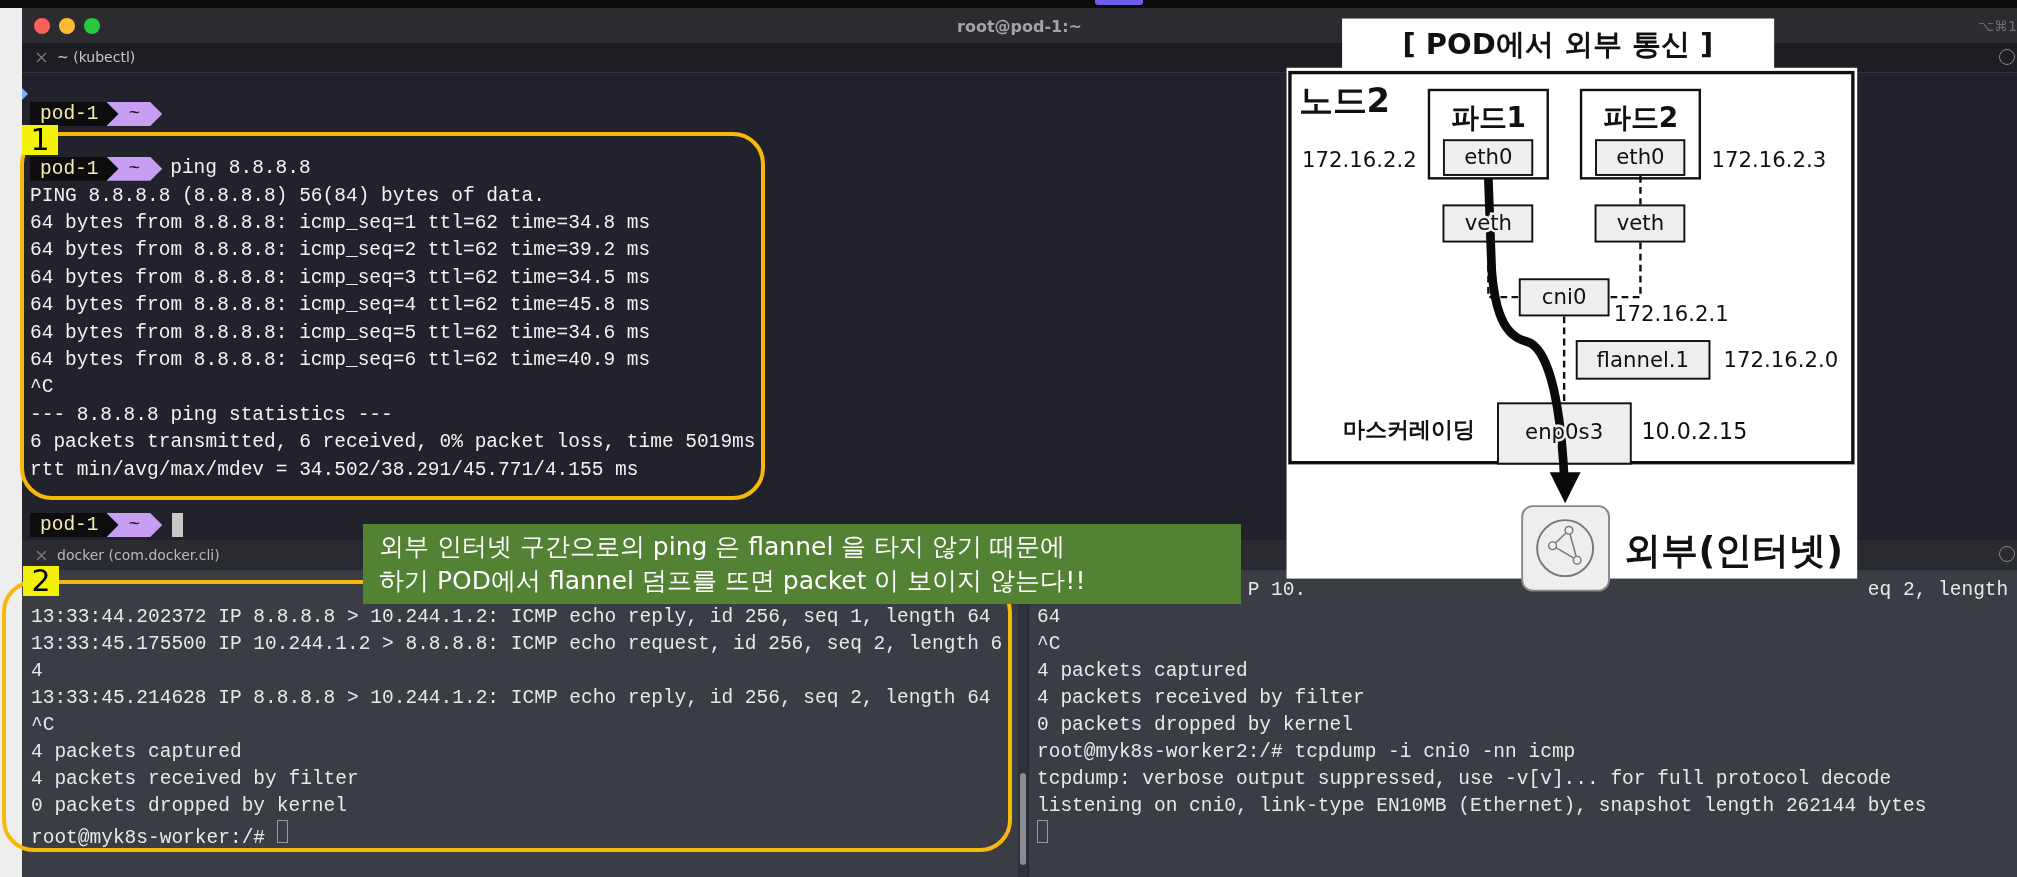 The width and height of the screenshot is (2017, 877). What do you see at coordinates (1464, 779) in the screenshot?
I see `terminal-line: tcpdump: verbose output suppressed, use -v[v]... for full protocol decode` at bounding box center [1464, 779].